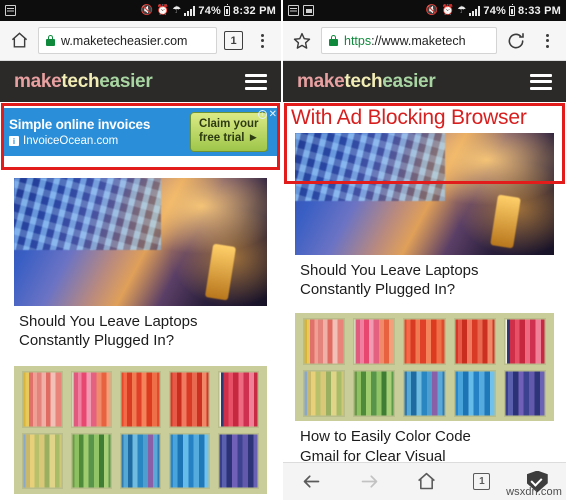 The image size is (566, 500). I want to click on left-status-indicators: 🔇 ⏰ ☂ 74% 8:32 PM, so click(208, 10).